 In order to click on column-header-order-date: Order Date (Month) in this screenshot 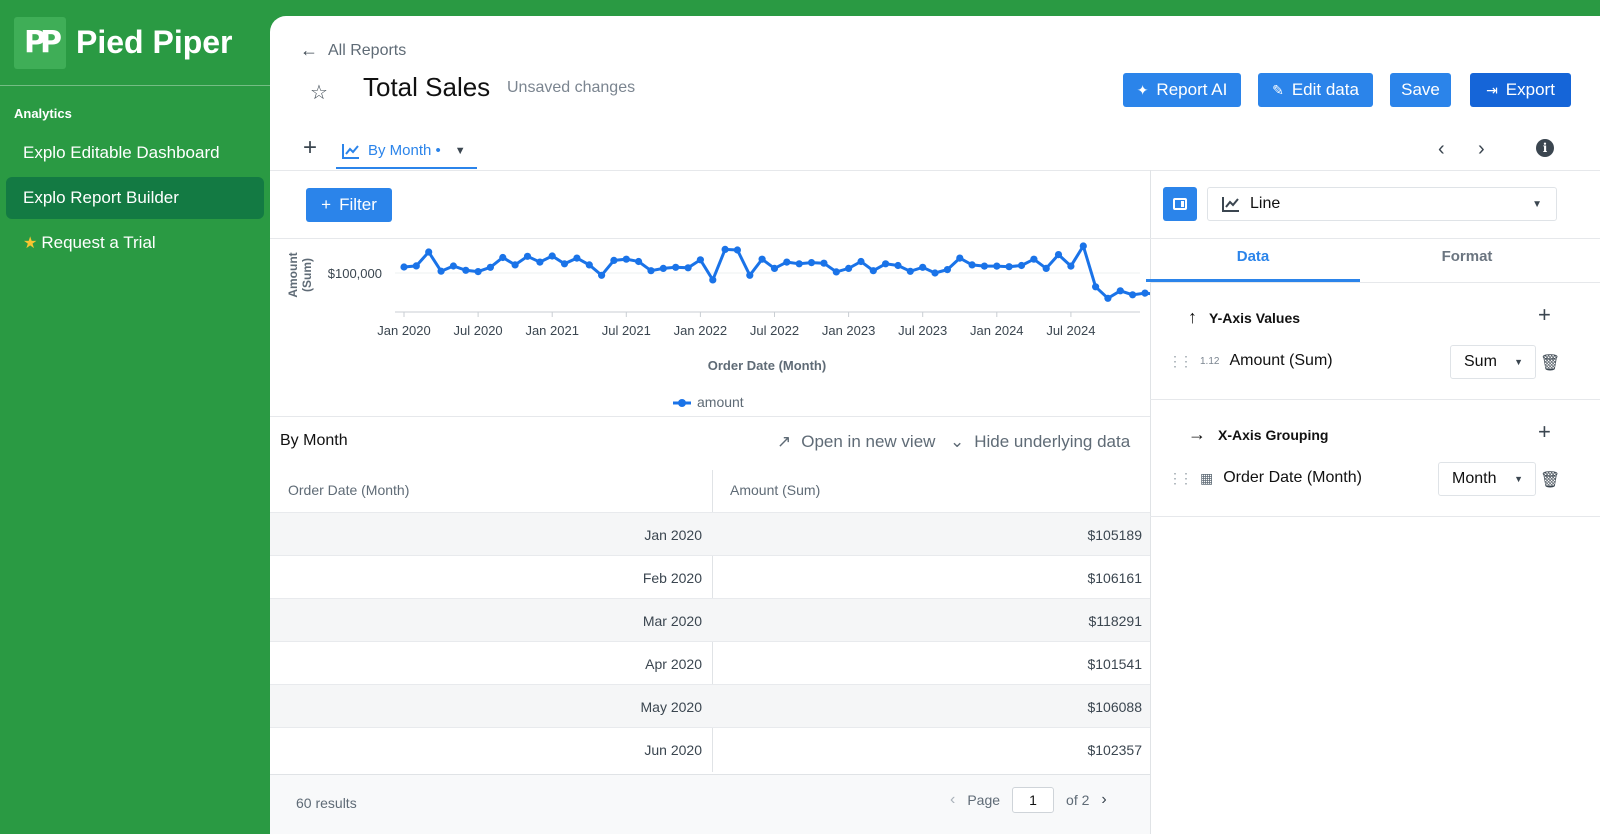, I will do `click(348, 490)`.